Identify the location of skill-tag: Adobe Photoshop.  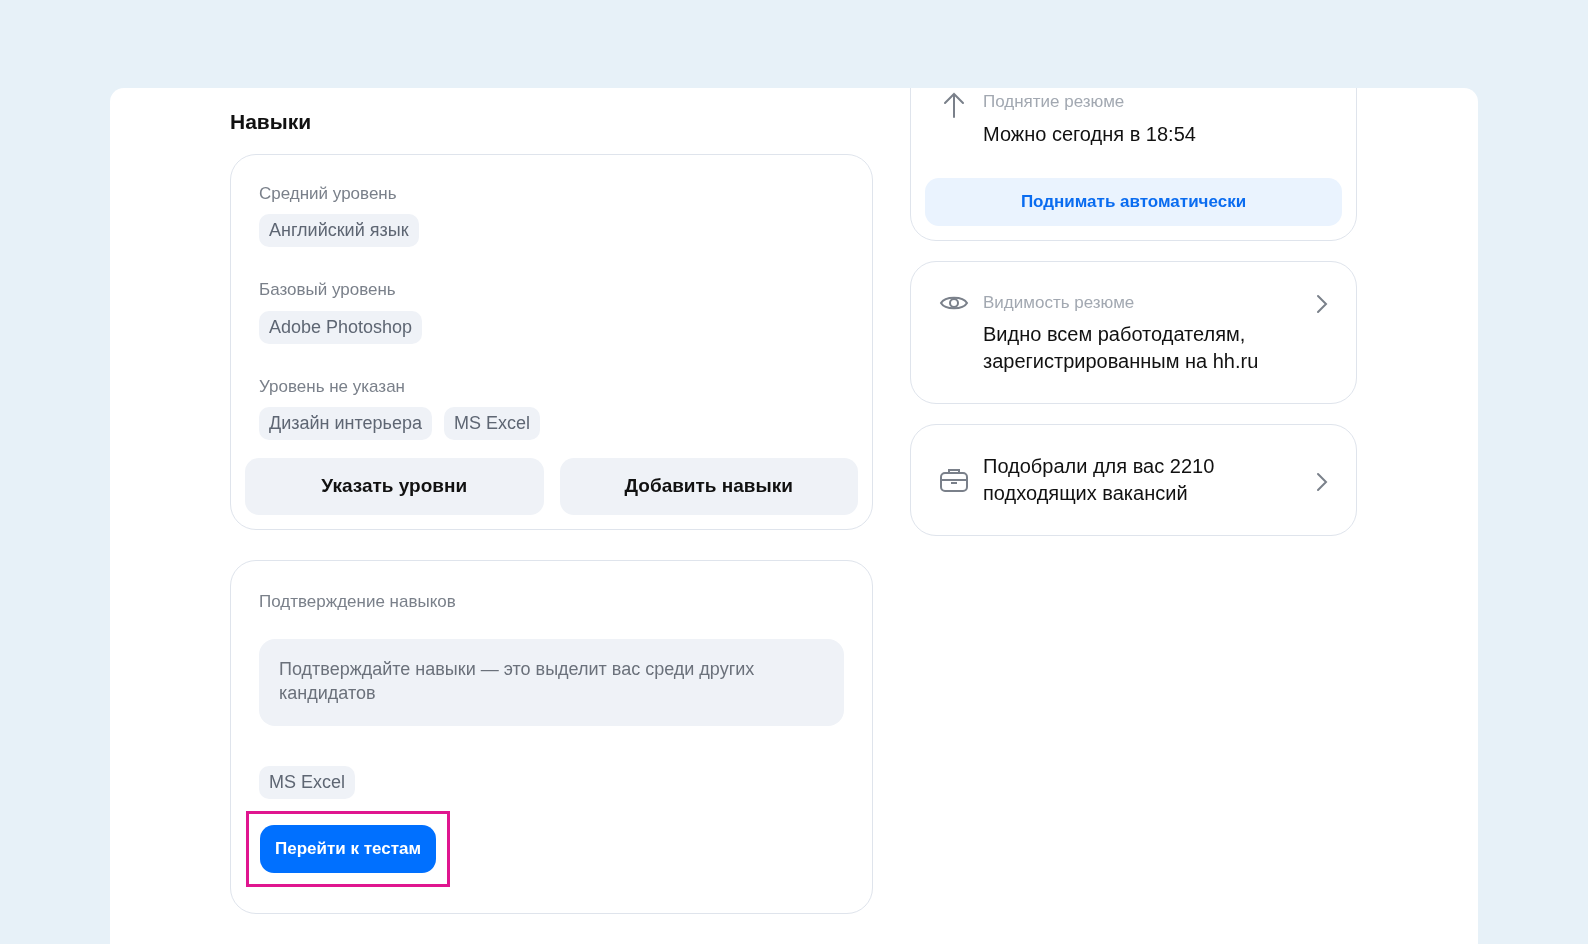
(341, 327).